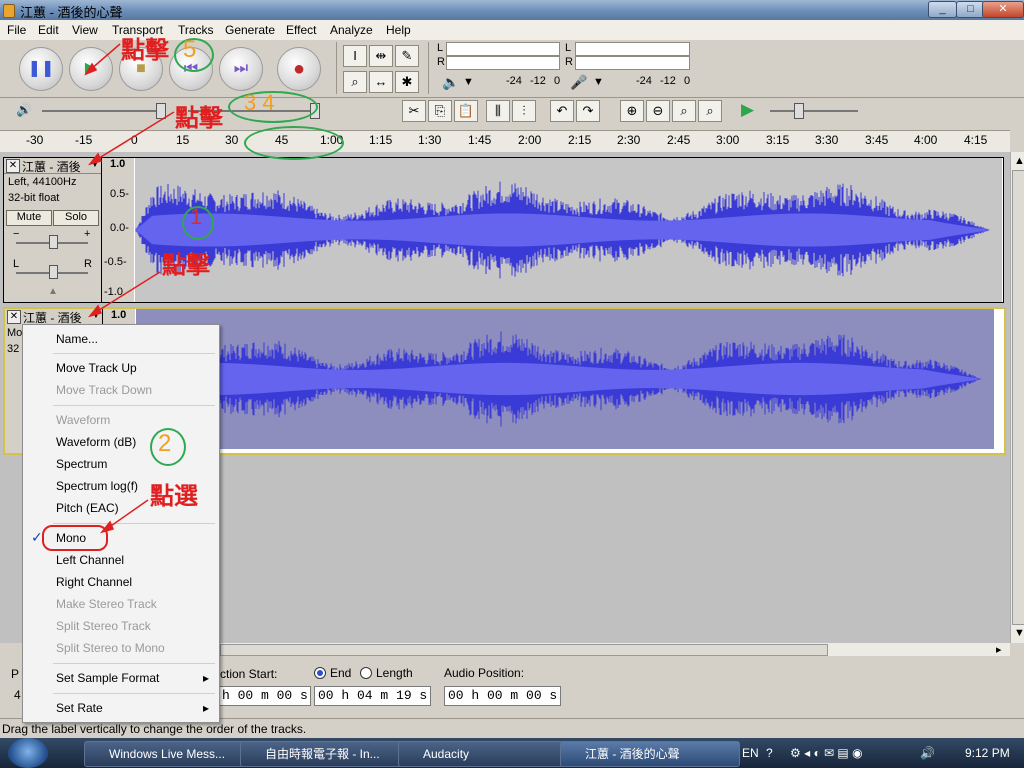 Image resolution: width=1024 pixels, height=768 pixels. I want to click on taskbar-item-audacity: Audacity, so click(486, 754).